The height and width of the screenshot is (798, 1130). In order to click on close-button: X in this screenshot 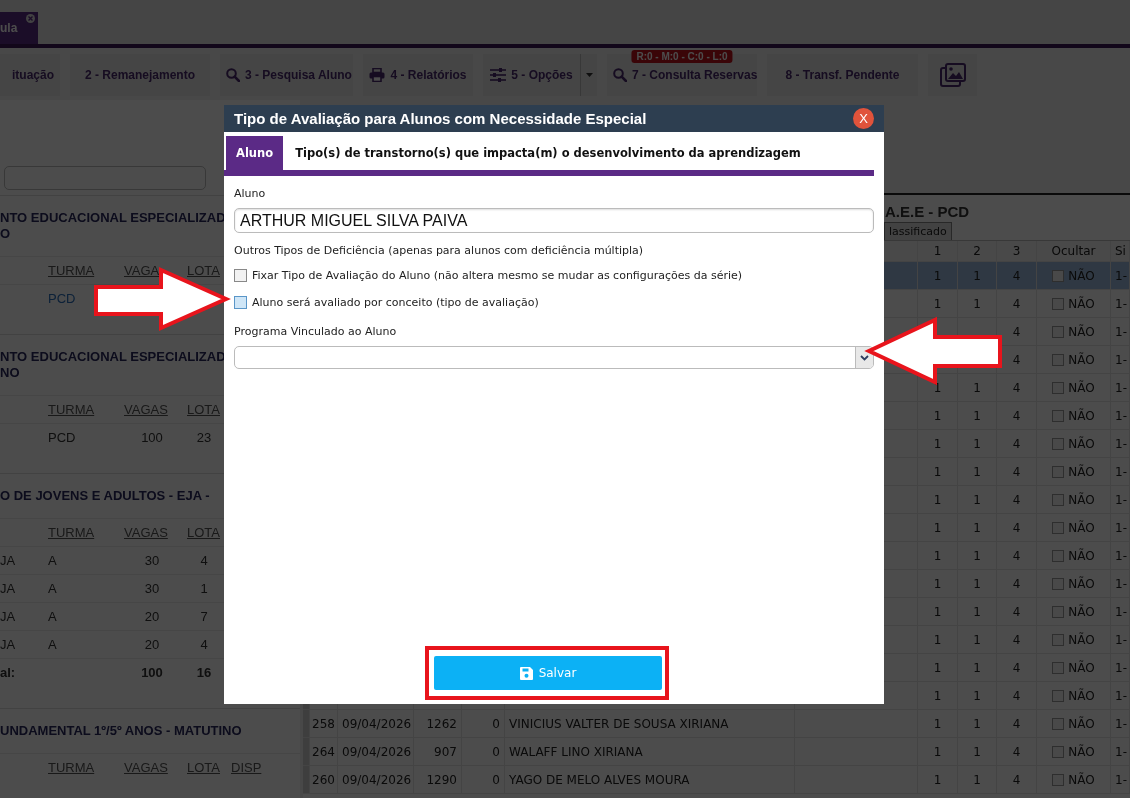, I will do `click(863, 118)`.